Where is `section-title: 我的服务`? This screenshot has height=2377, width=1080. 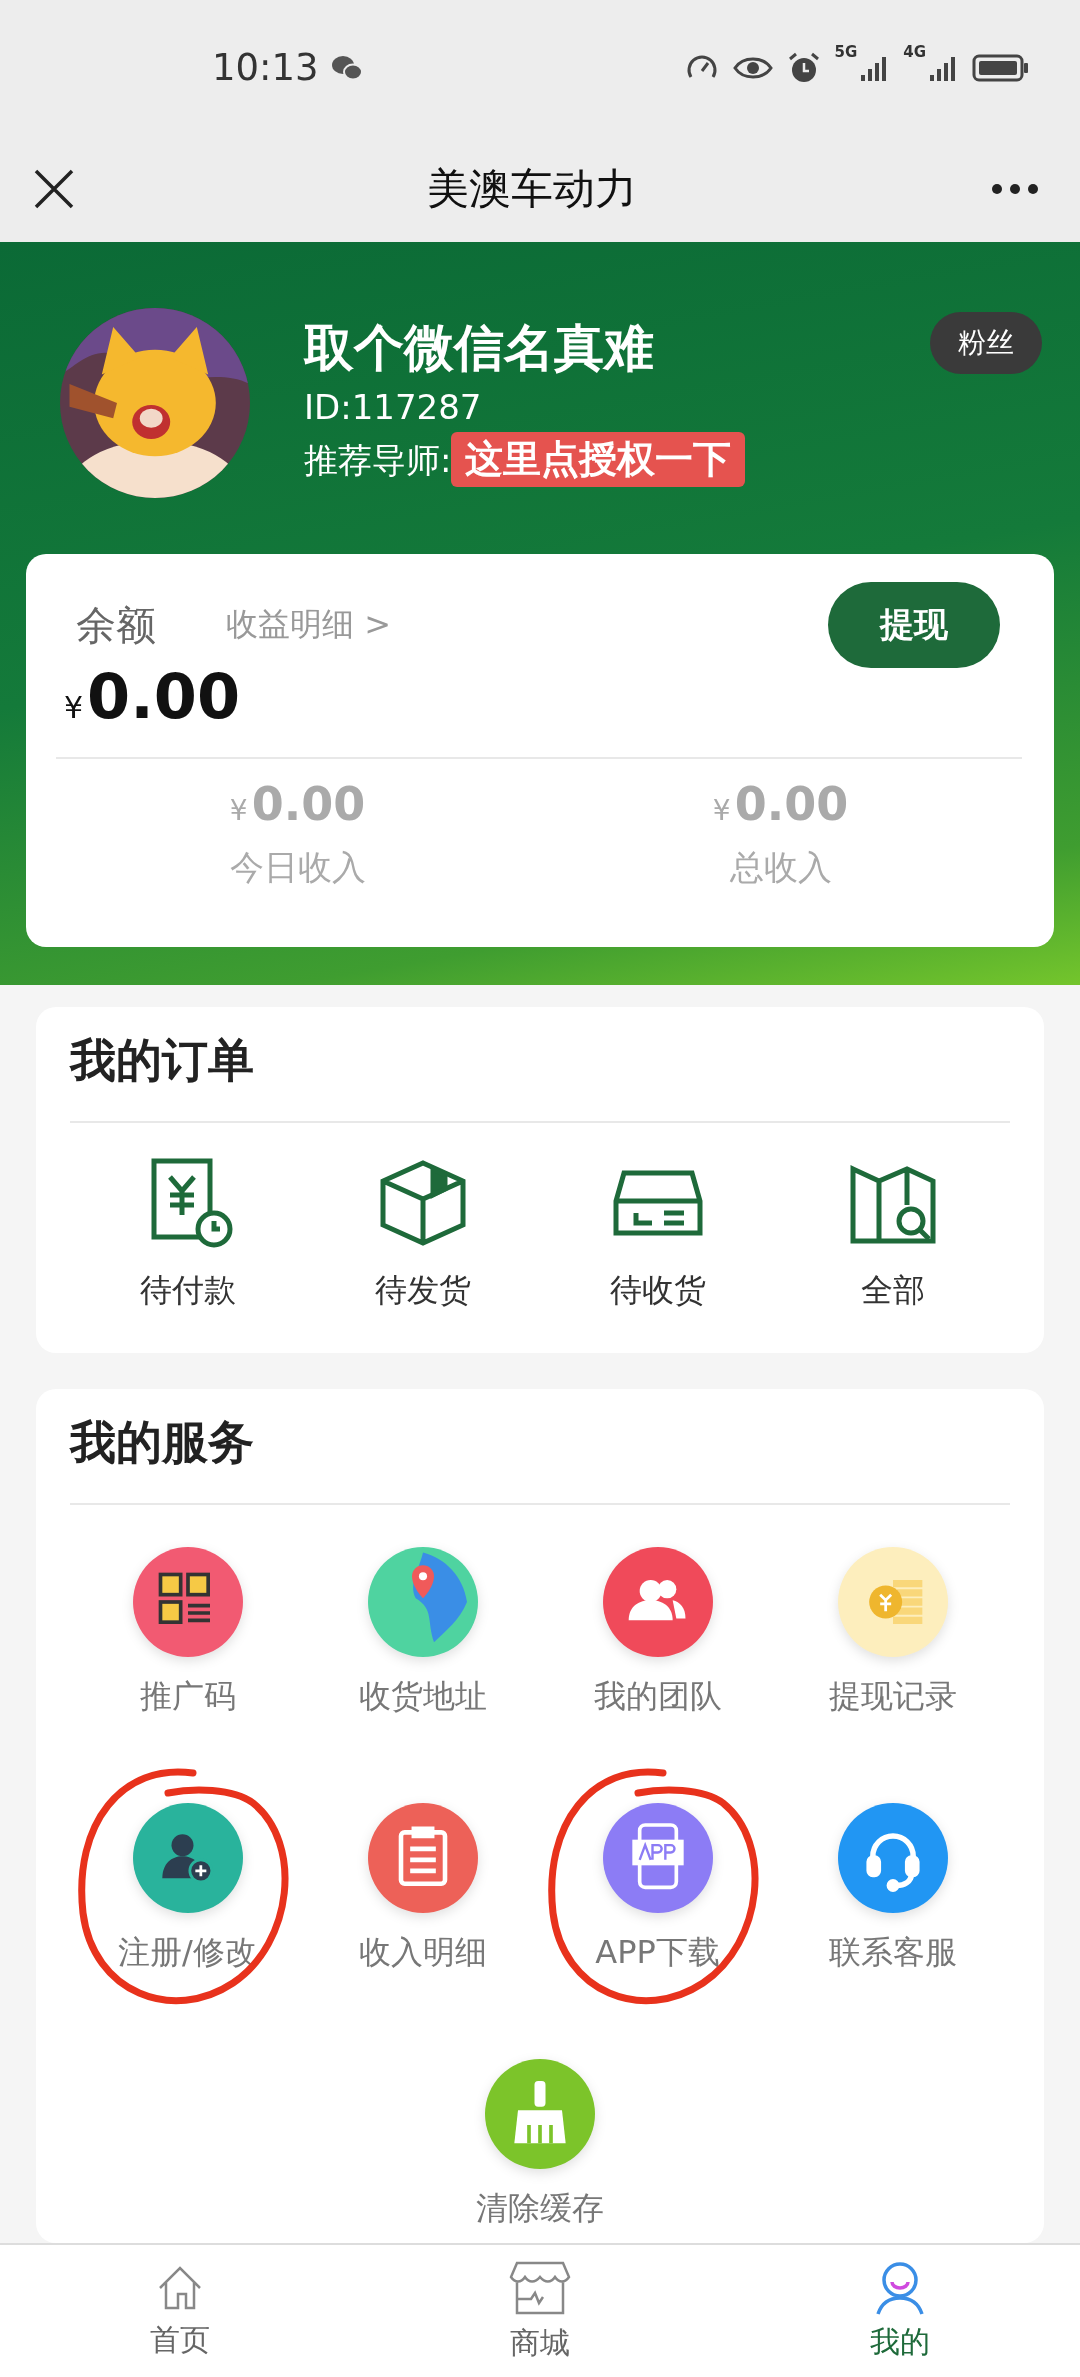 section-title: 我的服务 is located at coordinates (540, 1458).